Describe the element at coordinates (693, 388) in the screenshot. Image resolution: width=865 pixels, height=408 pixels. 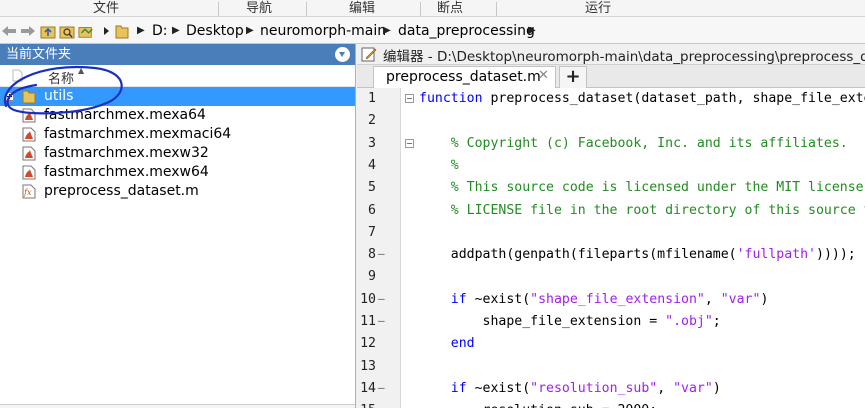
I see `code-token: "var"` at that location.